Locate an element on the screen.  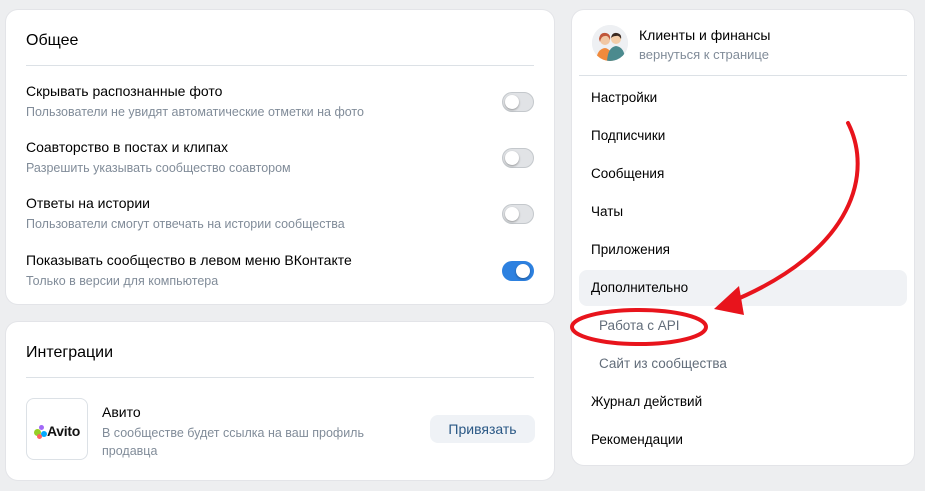
story-replies-toggle is located at coordinates (518, 214).